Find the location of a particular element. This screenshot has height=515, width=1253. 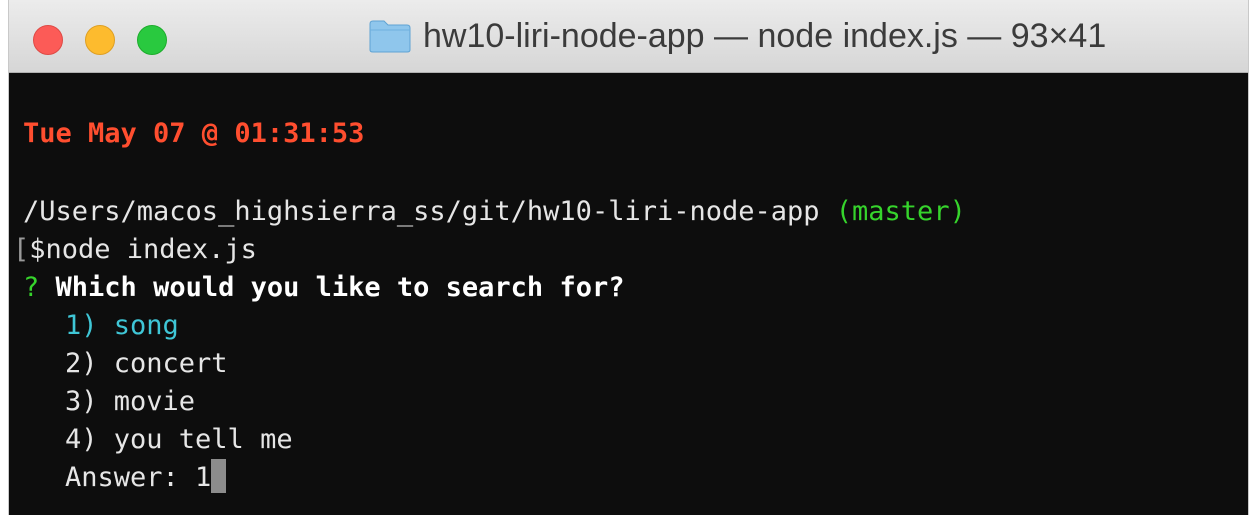

question-line: ? Which would you like to search for? is located at coordinates (323, 288).